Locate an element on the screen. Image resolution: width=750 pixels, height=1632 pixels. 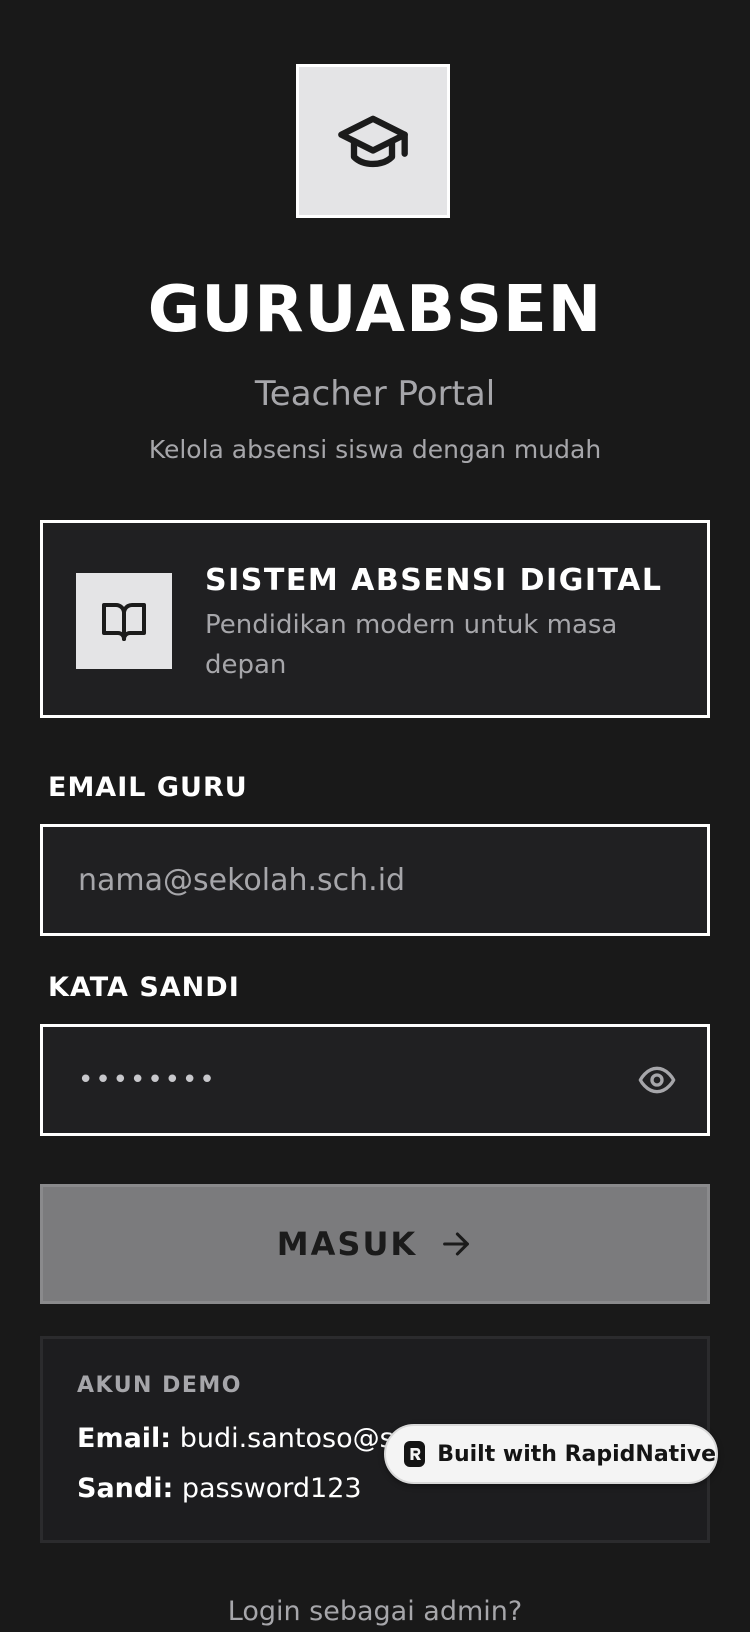
graduation-cap-icon is located at coordinates (373, 141).